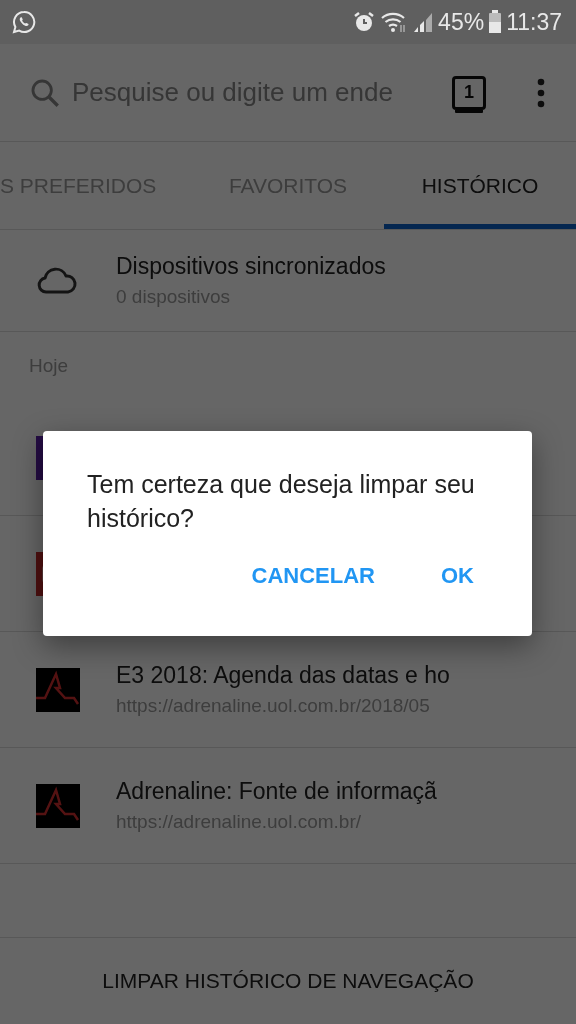 Image resolution: width=576 pixels, height=1024 pixels. I want to click on battery-percentage: 45%, so click(461, 22).